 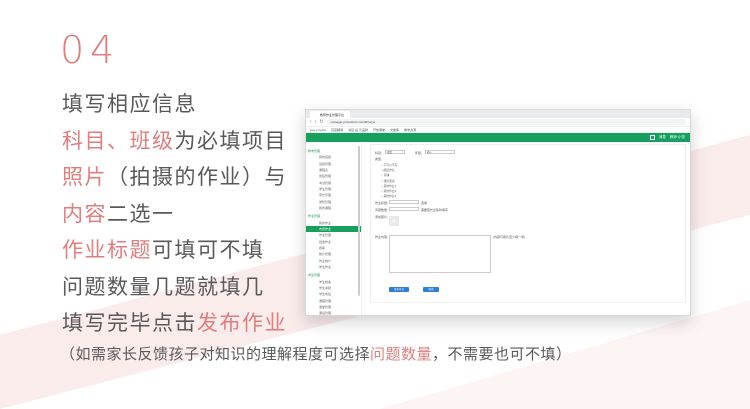 I want to click on browser-urlbar: ‹ › ↻ manager.ycloudcom.com/#/zuoye, so click(x=498, y=122).